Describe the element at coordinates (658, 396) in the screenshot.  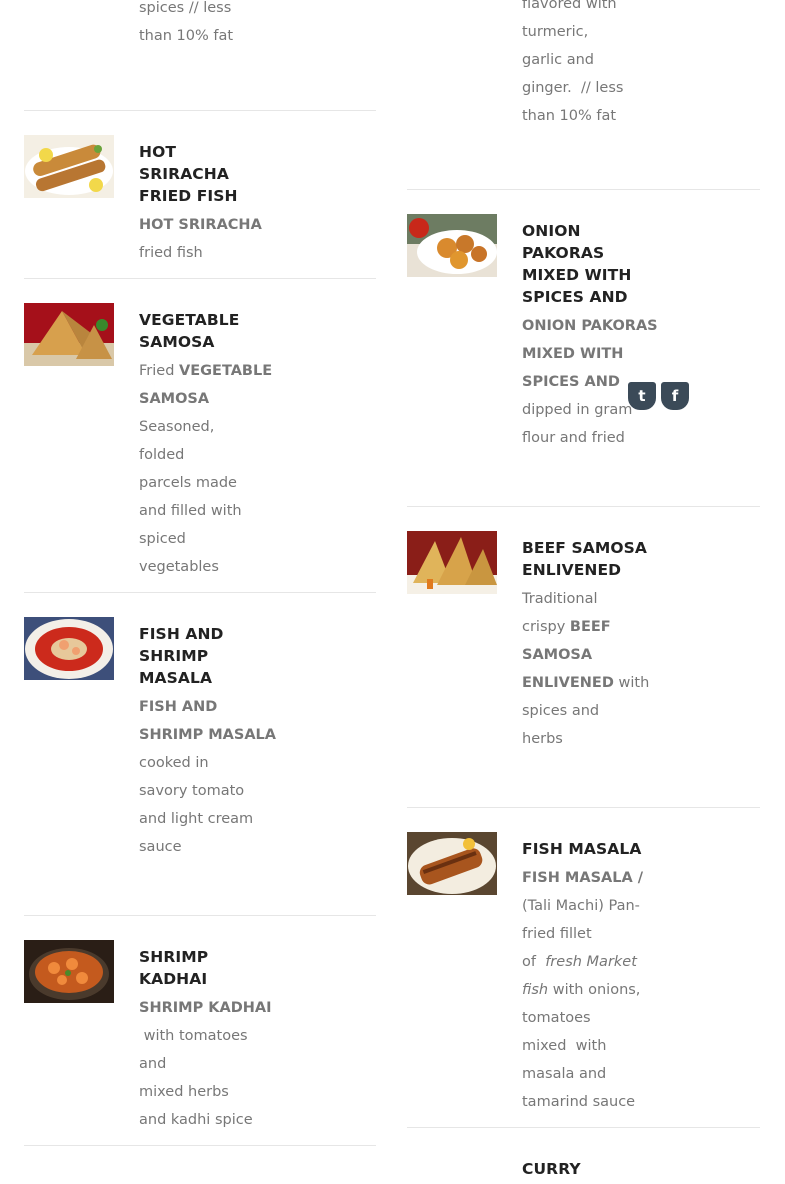
I see `social-share: t f` at that location.